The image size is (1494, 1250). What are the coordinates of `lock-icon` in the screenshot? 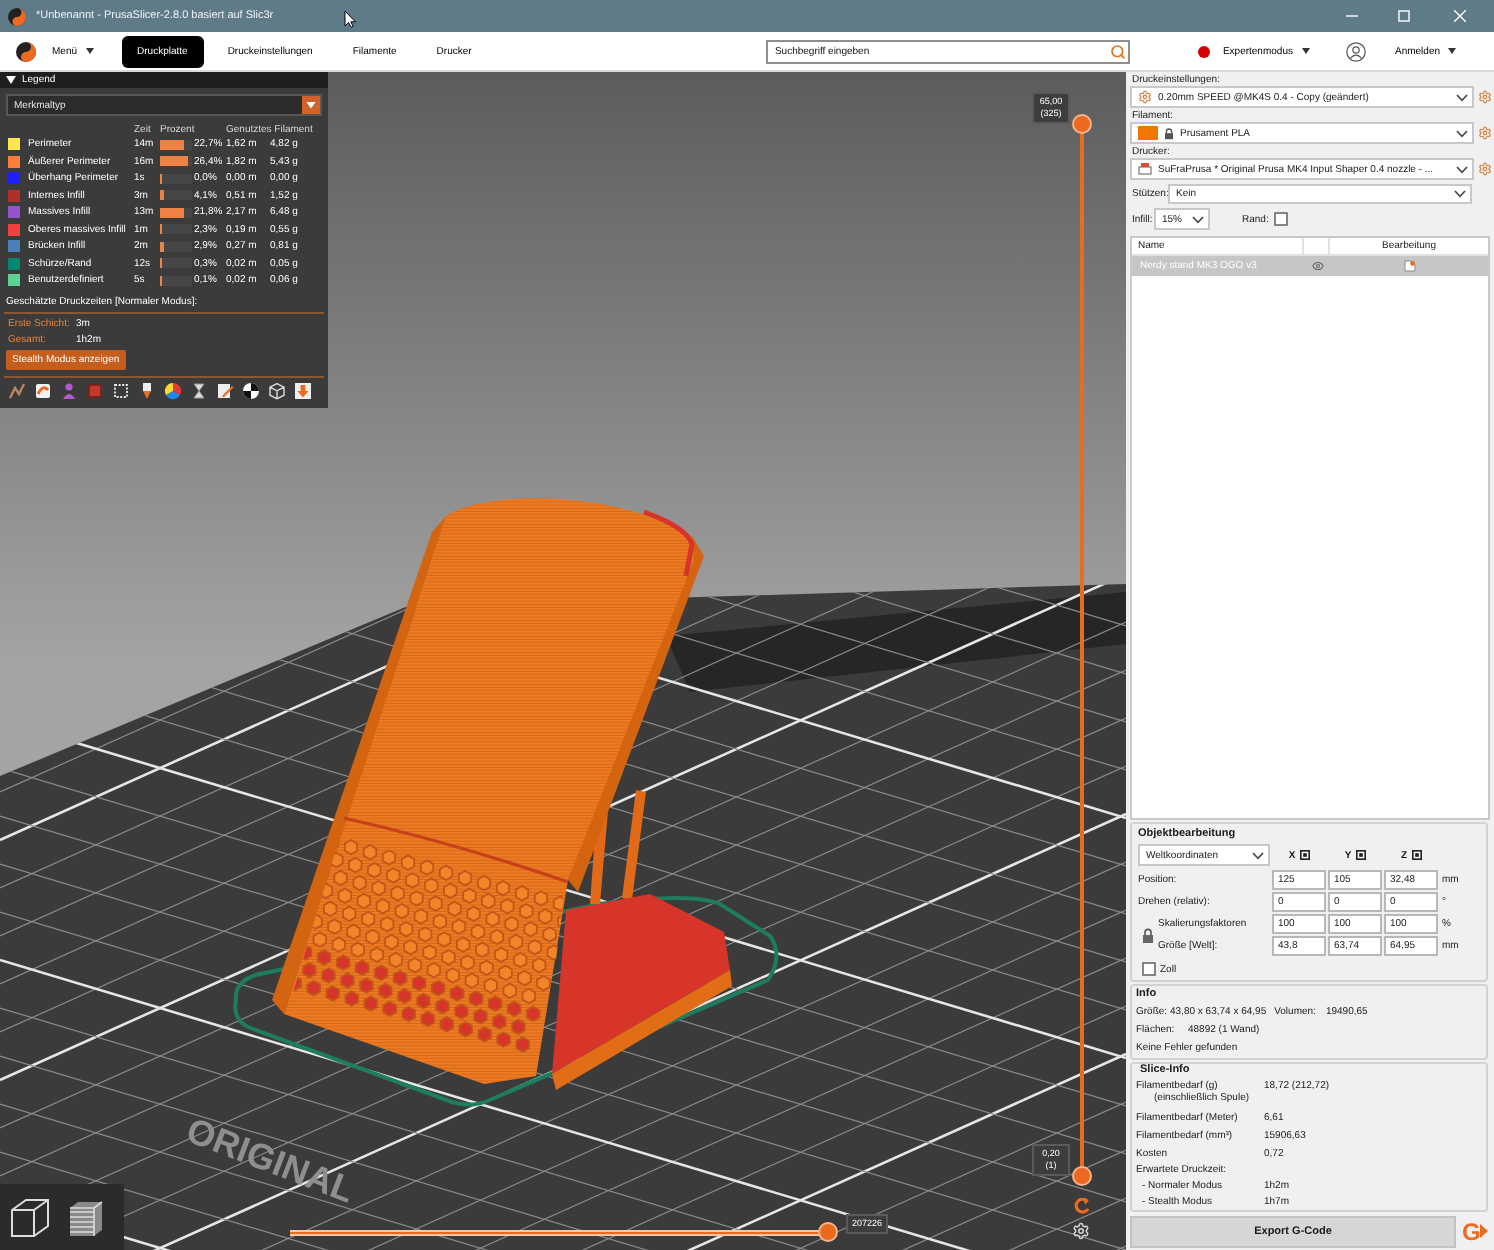 It's located at (1169, 133).